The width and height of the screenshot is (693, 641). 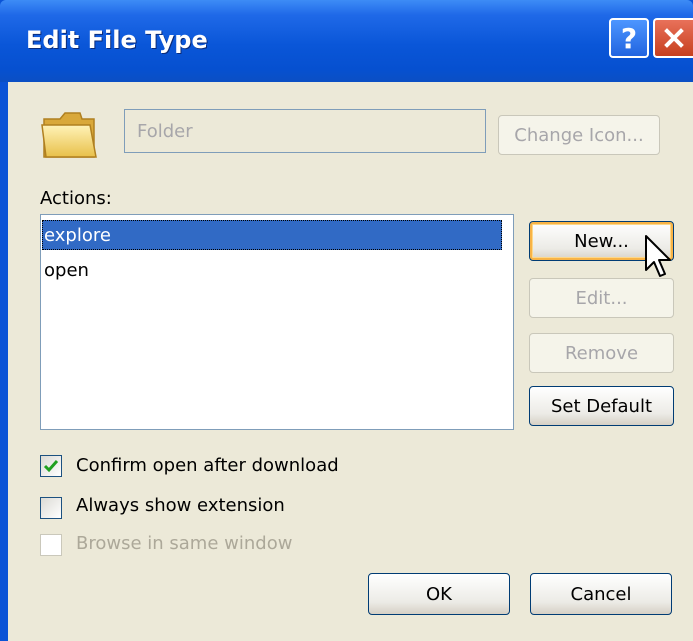 I want to click on mouse-pointer-icon, so click(x=658, y=256).